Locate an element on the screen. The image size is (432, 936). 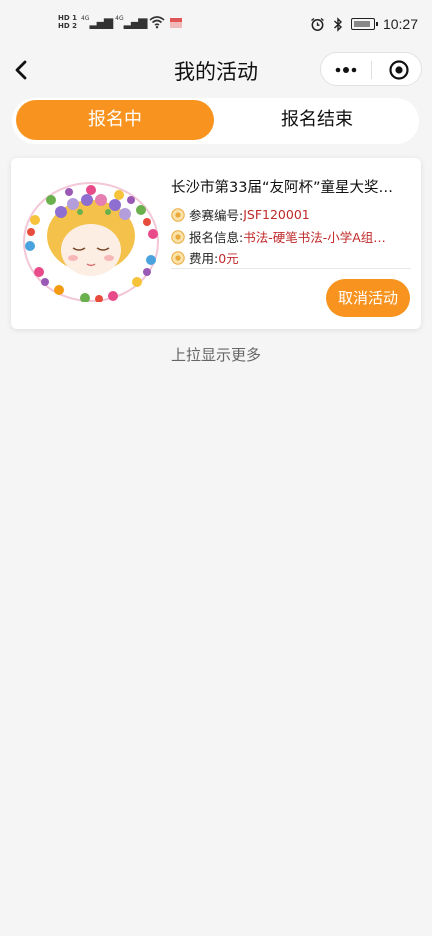
status-right: 10:27 is located at coordinates (364, 24).